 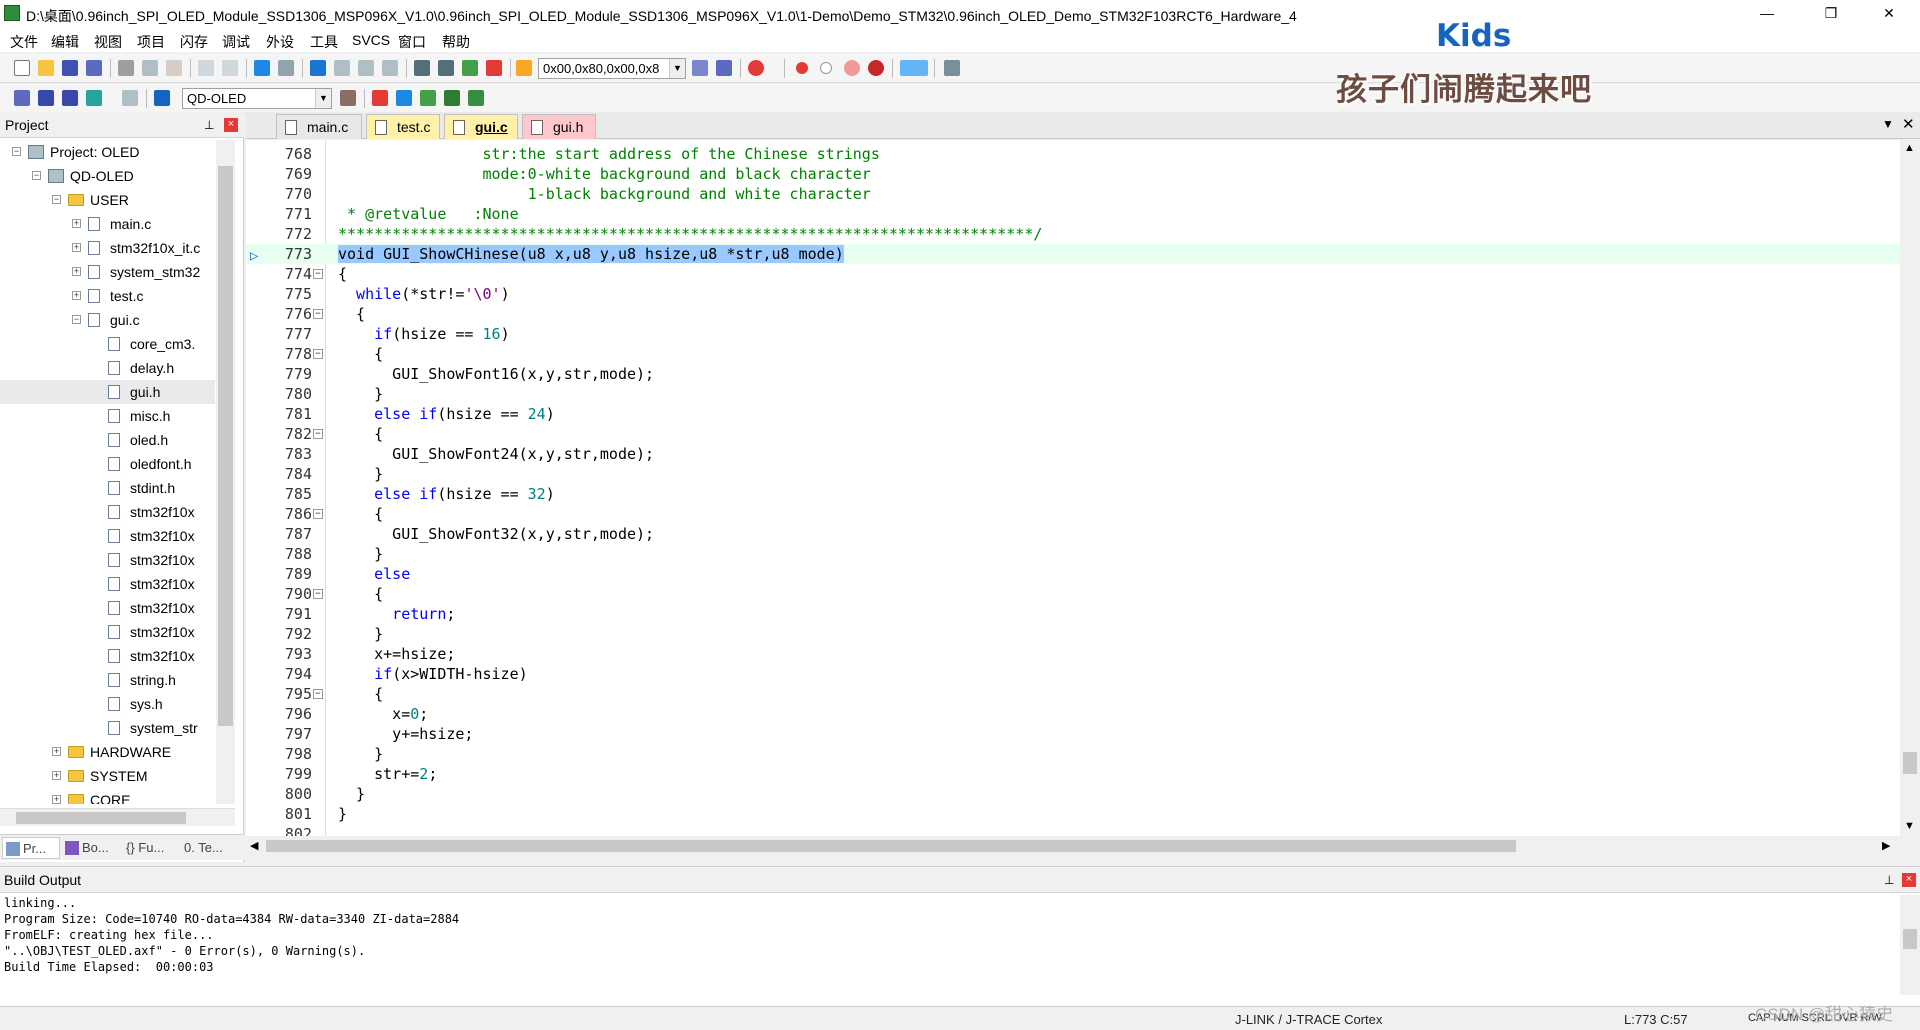 What do you see at coordinates (1909, 826) in the screenshot?
I see `scroll-down-icon: ▼` at bounding box center [1909, 826].